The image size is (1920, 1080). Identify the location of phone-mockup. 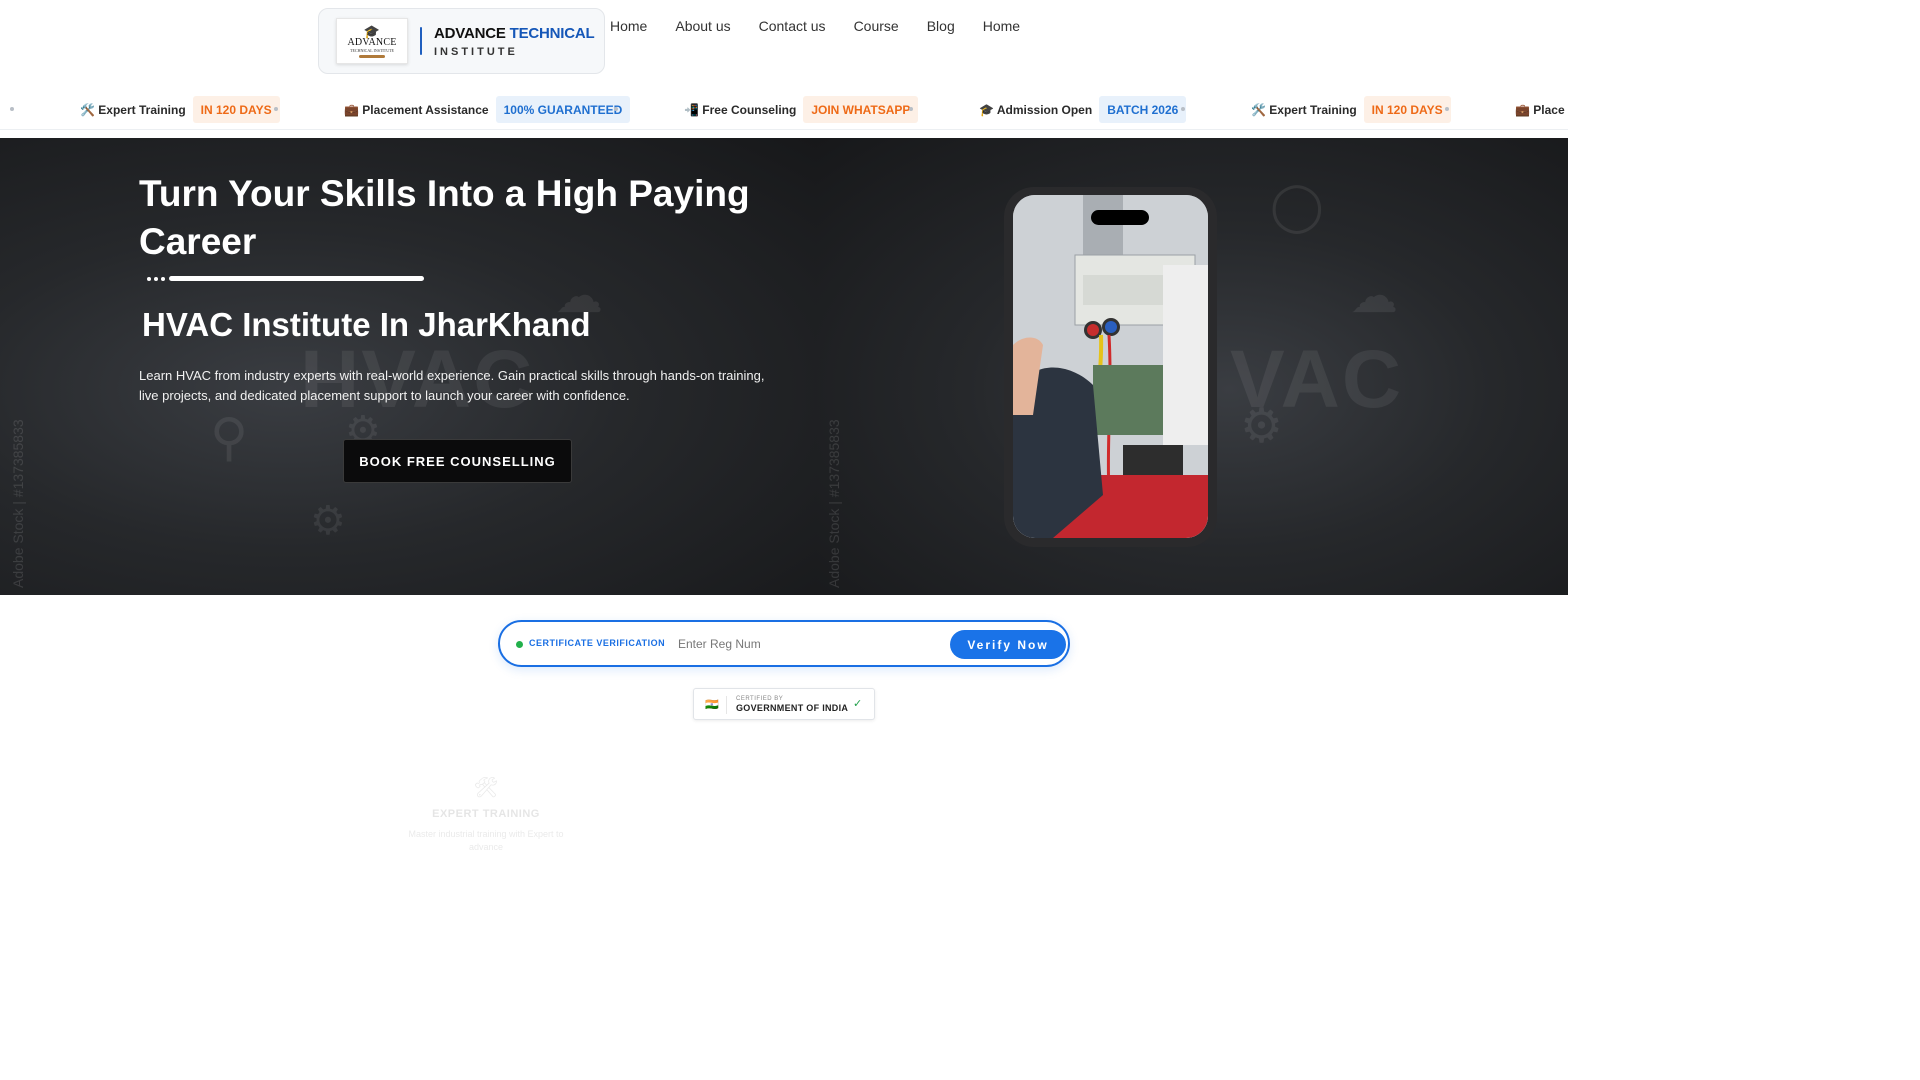
(1110, 367).